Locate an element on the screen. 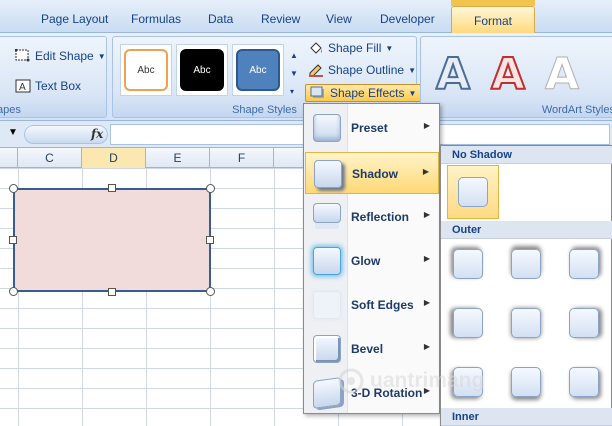  menu-item-label: Shadow is located at coordinates (375, 174).